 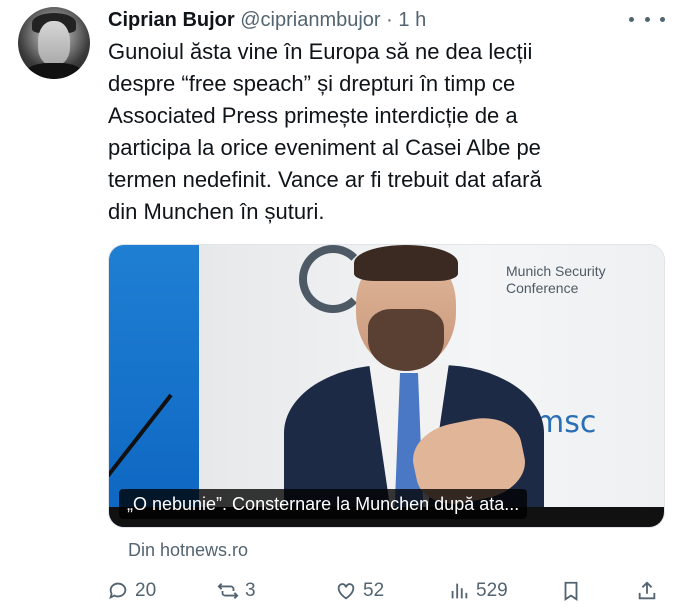 What do you see at coordinates (216, 211) in the screenshot?
I see `tweet-text-line: din Munchen în șuturi.` at bounding box center [216, 211].